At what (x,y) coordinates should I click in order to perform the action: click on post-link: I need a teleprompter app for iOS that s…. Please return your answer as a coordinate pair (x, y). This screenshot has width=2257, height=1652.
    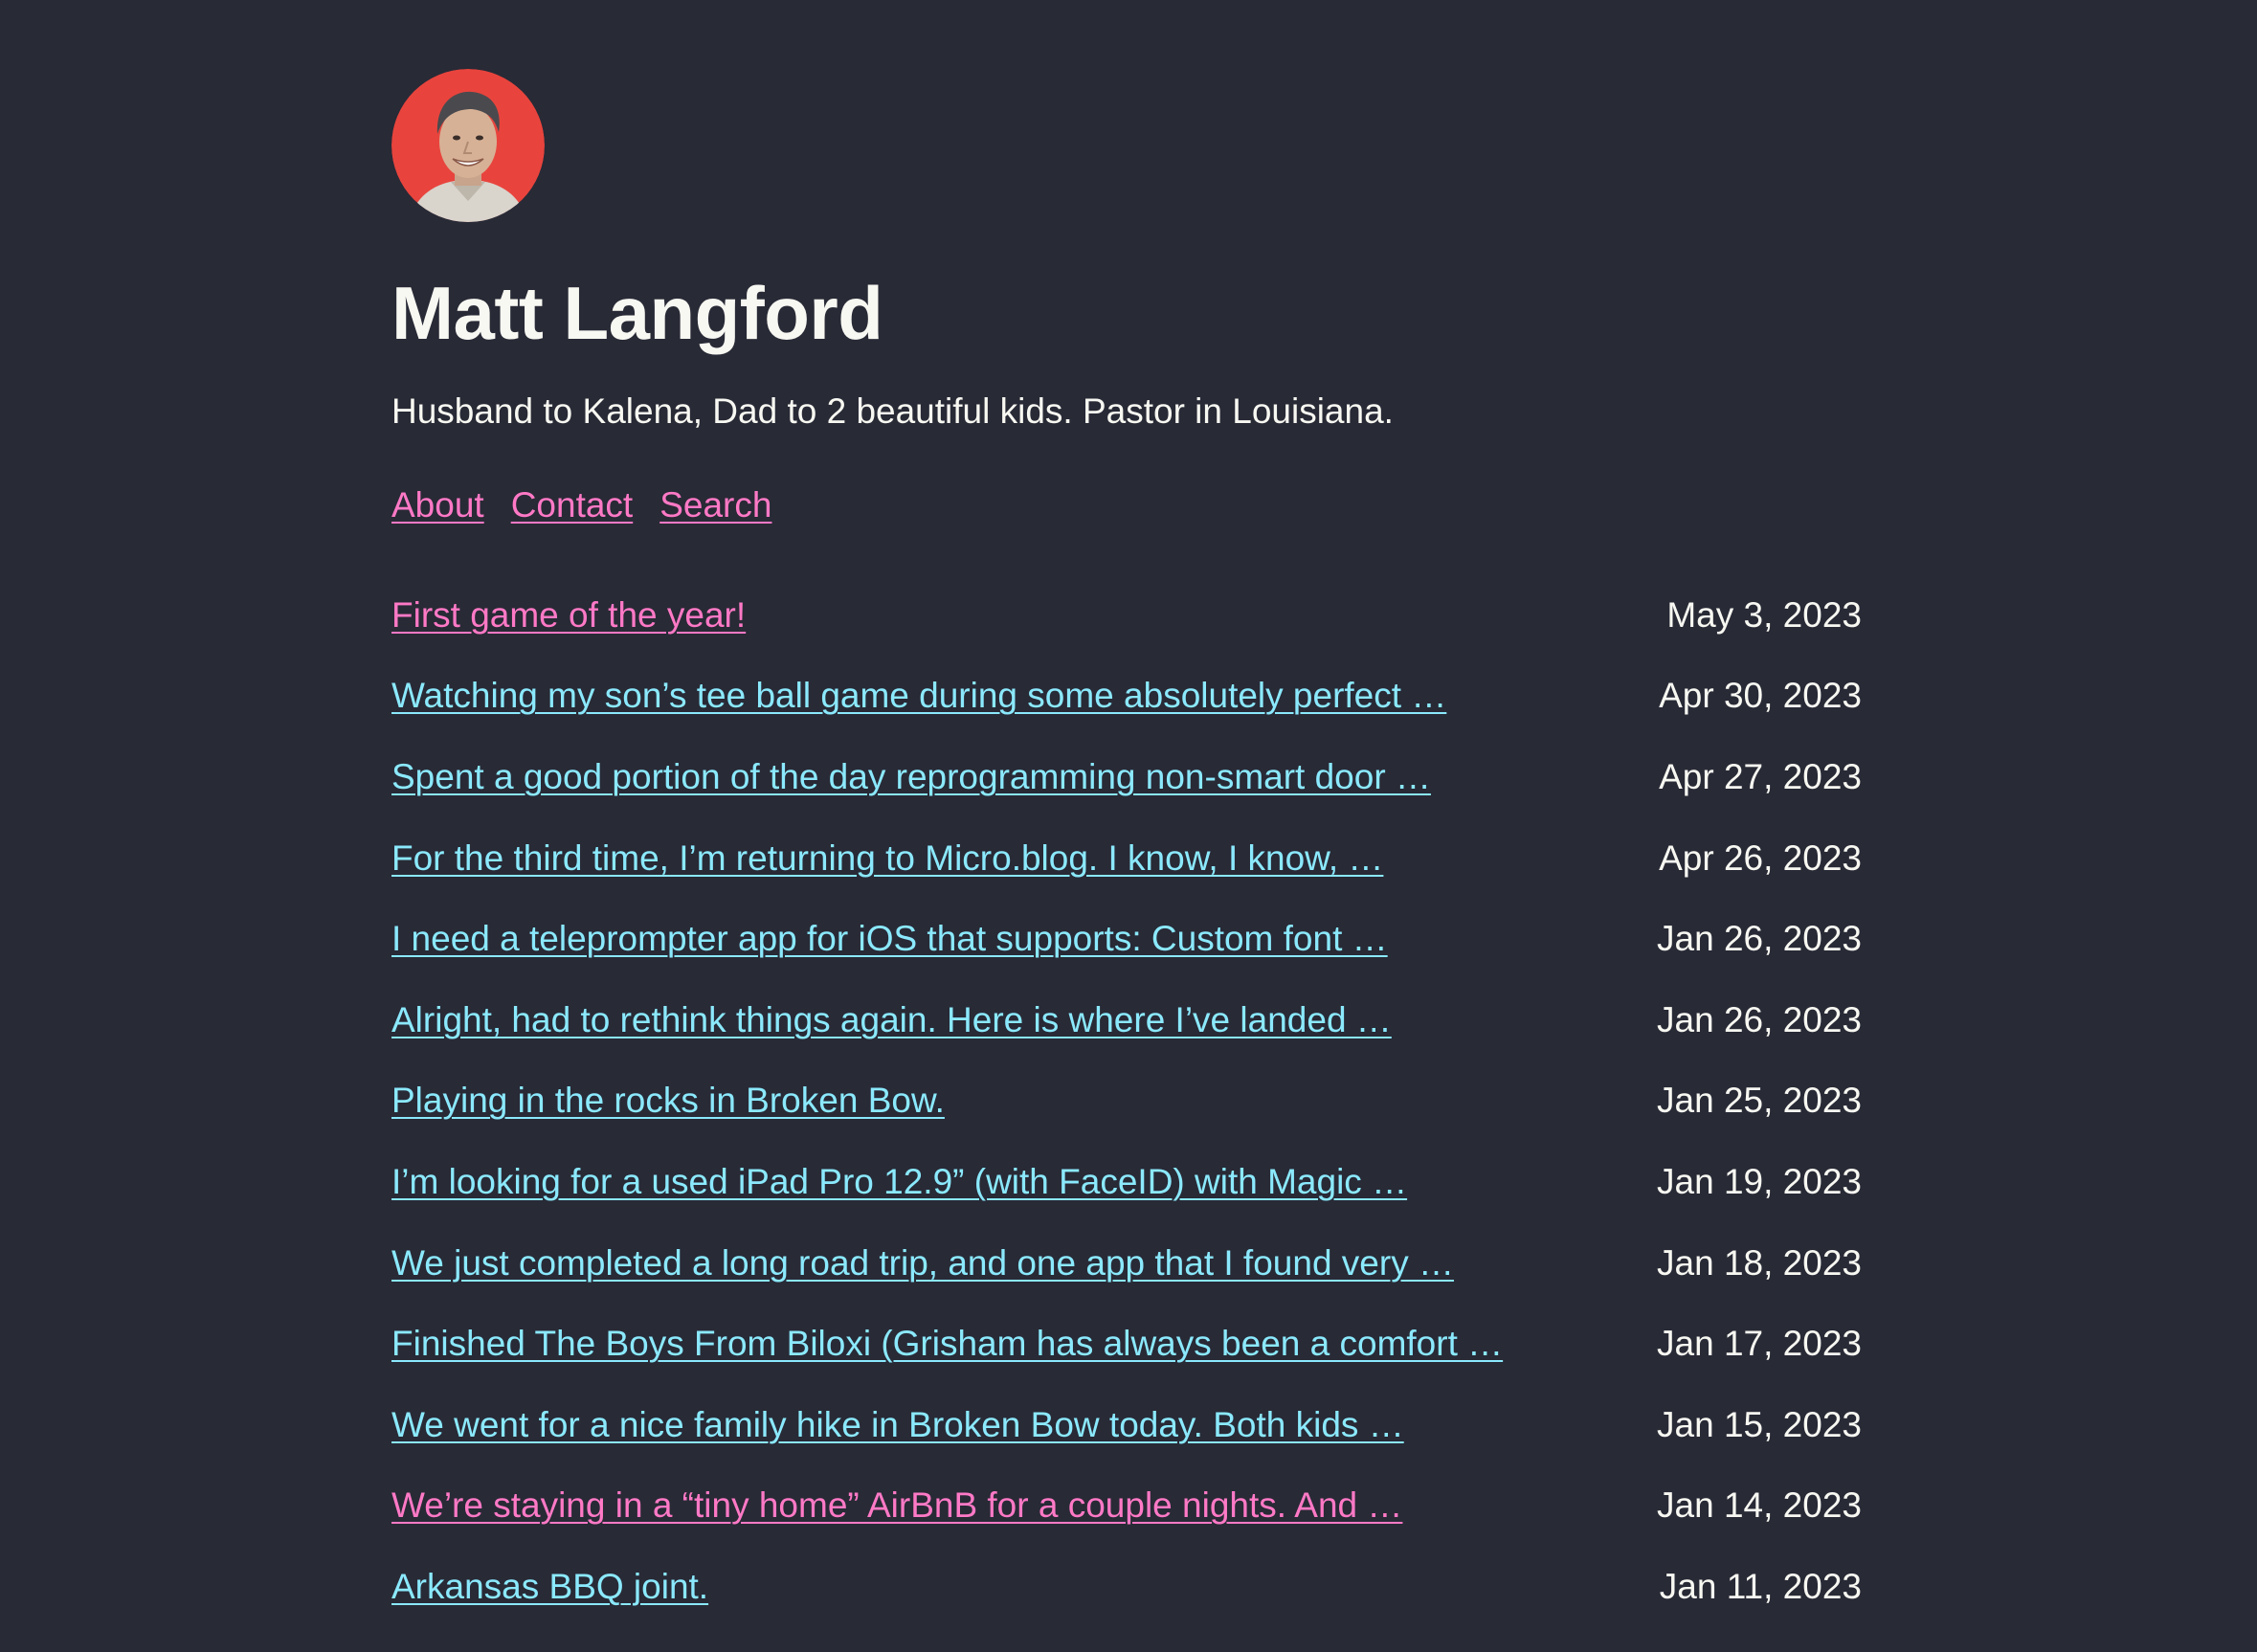
    Looking at the image, I should click on (889, 939).